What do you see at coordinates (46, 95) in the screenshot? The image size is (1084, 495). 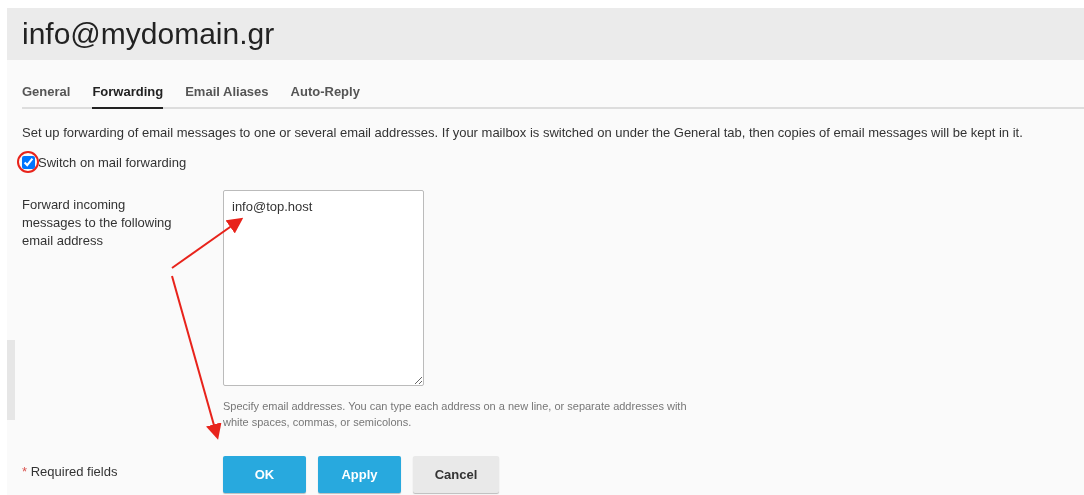 I see `tab: General` at bounding box center [46, 95].